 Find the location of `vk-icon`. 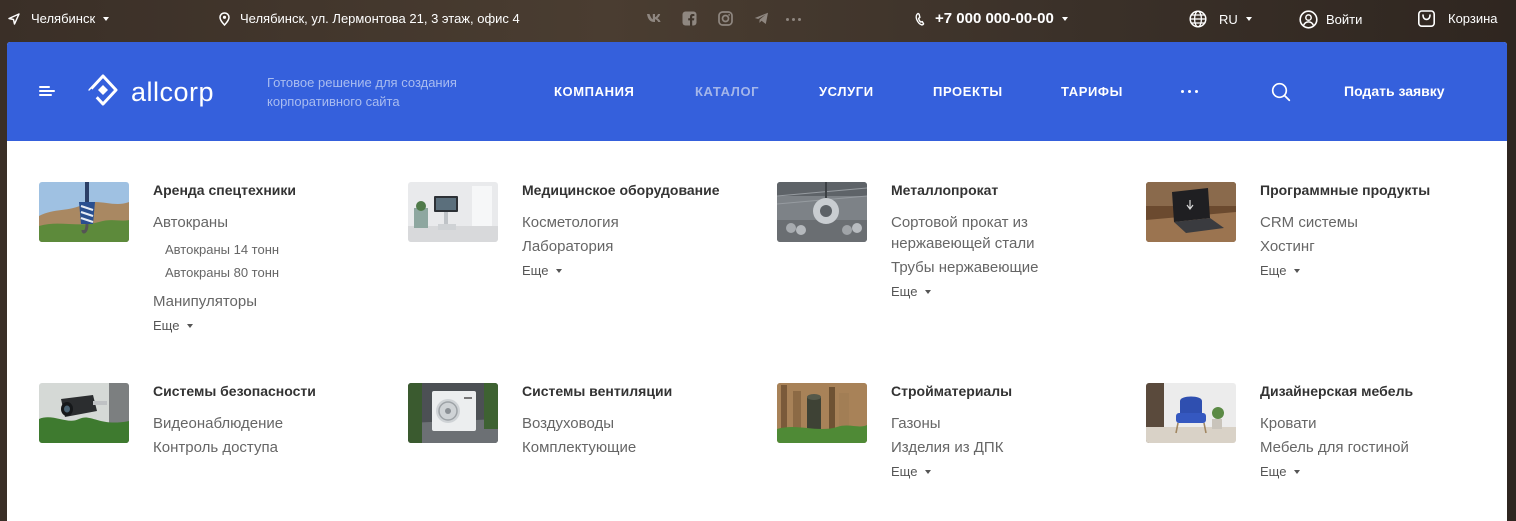

vk-icon is located at coordinates (654, 18).